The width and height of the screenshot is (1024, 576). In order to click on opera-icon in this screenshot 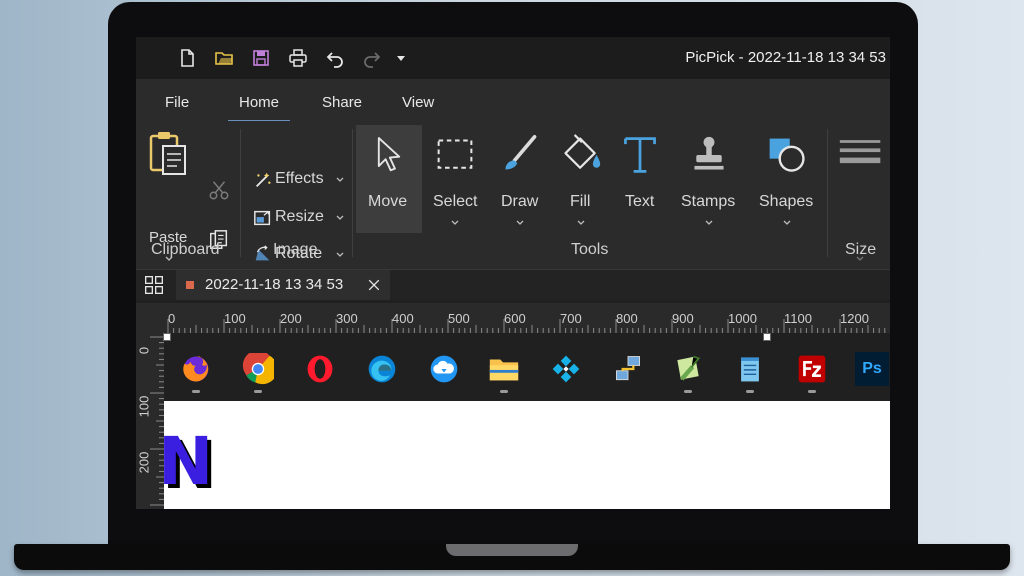, I will do `click(320, 369)`.